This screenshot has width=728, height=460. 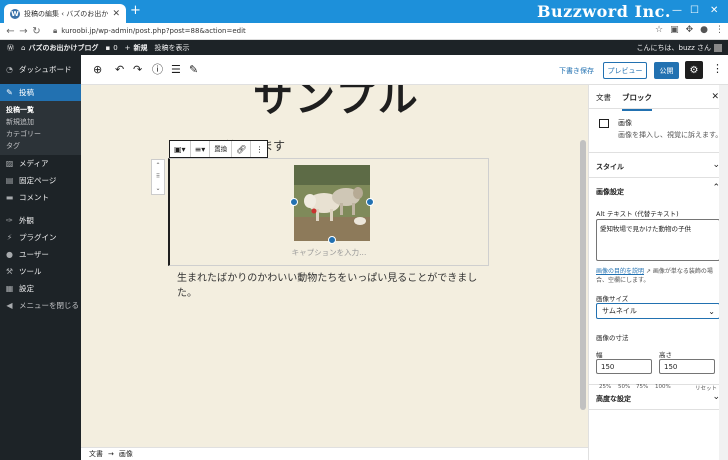 What do you see at coordinates (715, 97) in the screenshot?
I see `close-sidebar-icon: ✕` at bounding box center [715, 97].